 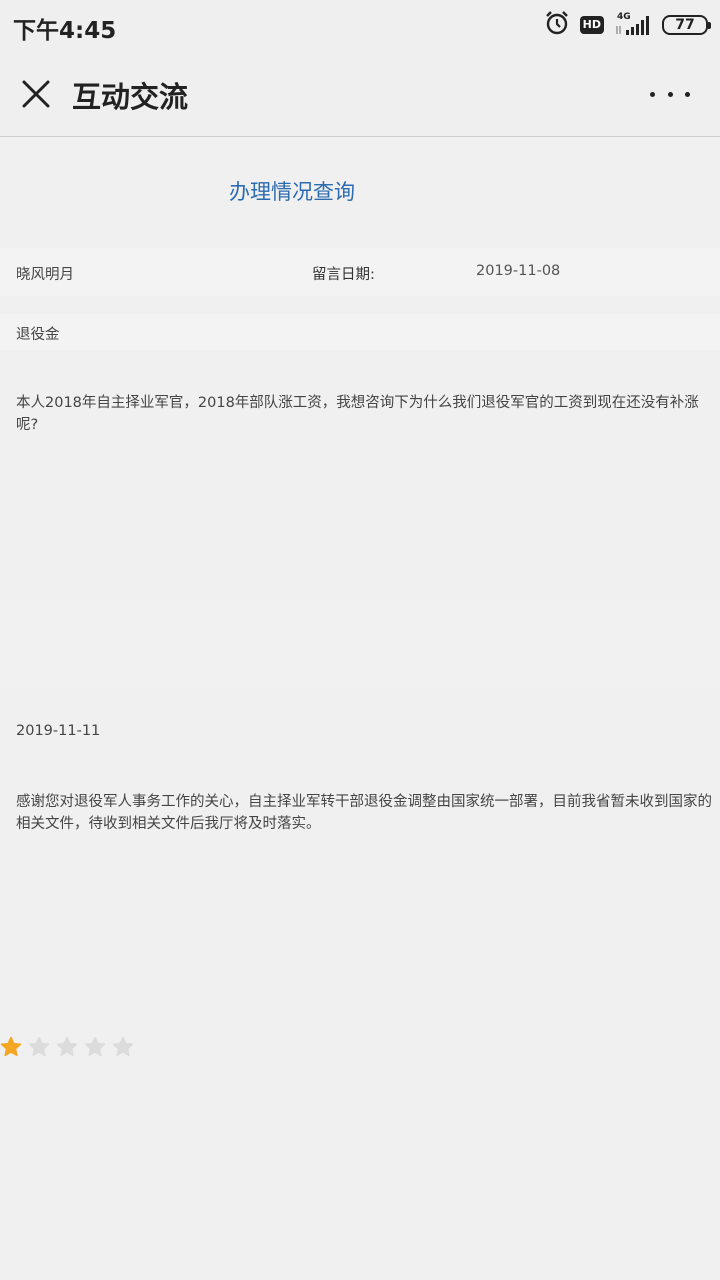 What do you see at coordinates (360, 332) in the screenshot?
I see `category-row-bg` at bounding box center [360, 332].